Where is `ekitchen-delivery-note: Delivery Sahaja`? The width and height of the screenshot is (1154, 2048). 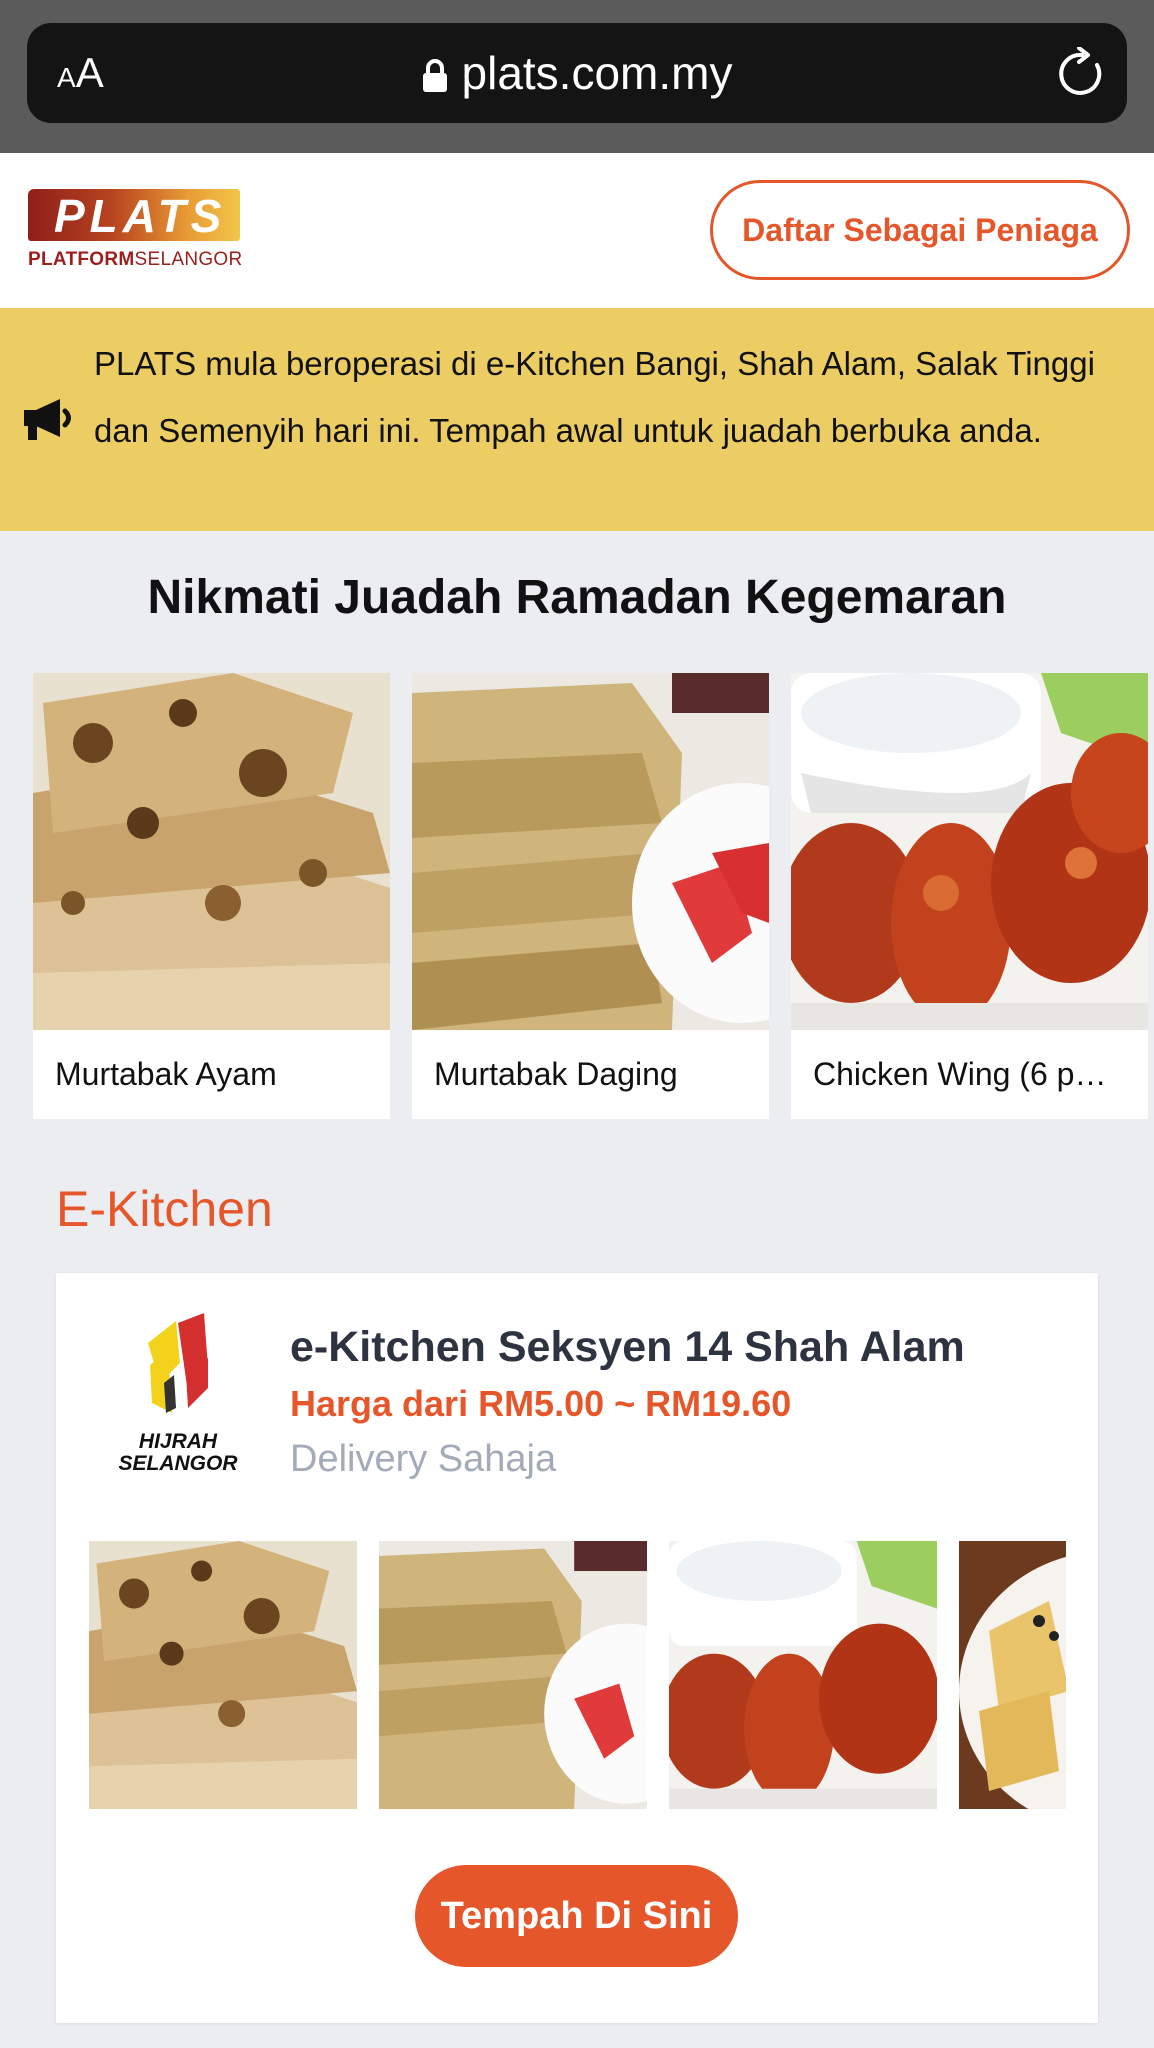 ekitchen-delivery-note: Delivery Sahaja is located at coordinates (423, 1459).